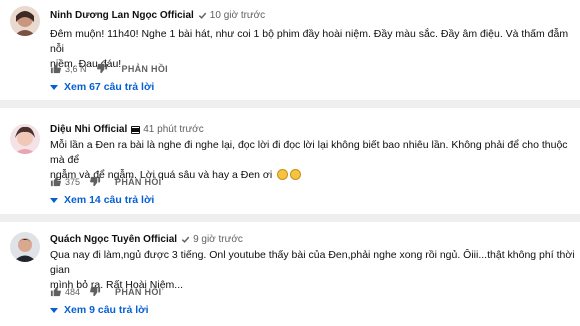 The height and width of the screenshot is (326, 580). What do you see at coordinates (122, 15) in the screenshot?
I see `author-name: Ninh Dương Lan Ngọc Official` at bounding box center [122, 15].